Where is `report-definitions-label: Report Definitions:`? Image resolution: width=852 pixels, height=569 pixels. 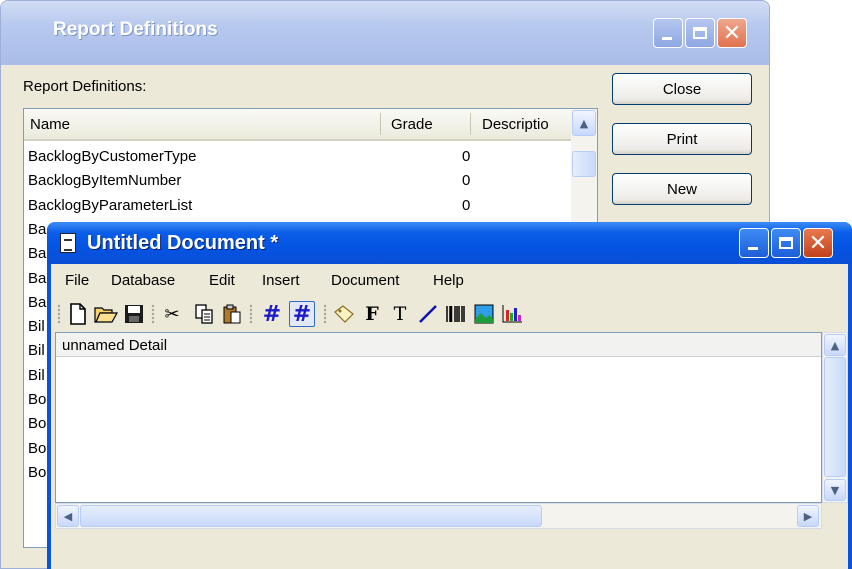 report-definitions-label: Report Definitions: is located at coordinates (85, 86).